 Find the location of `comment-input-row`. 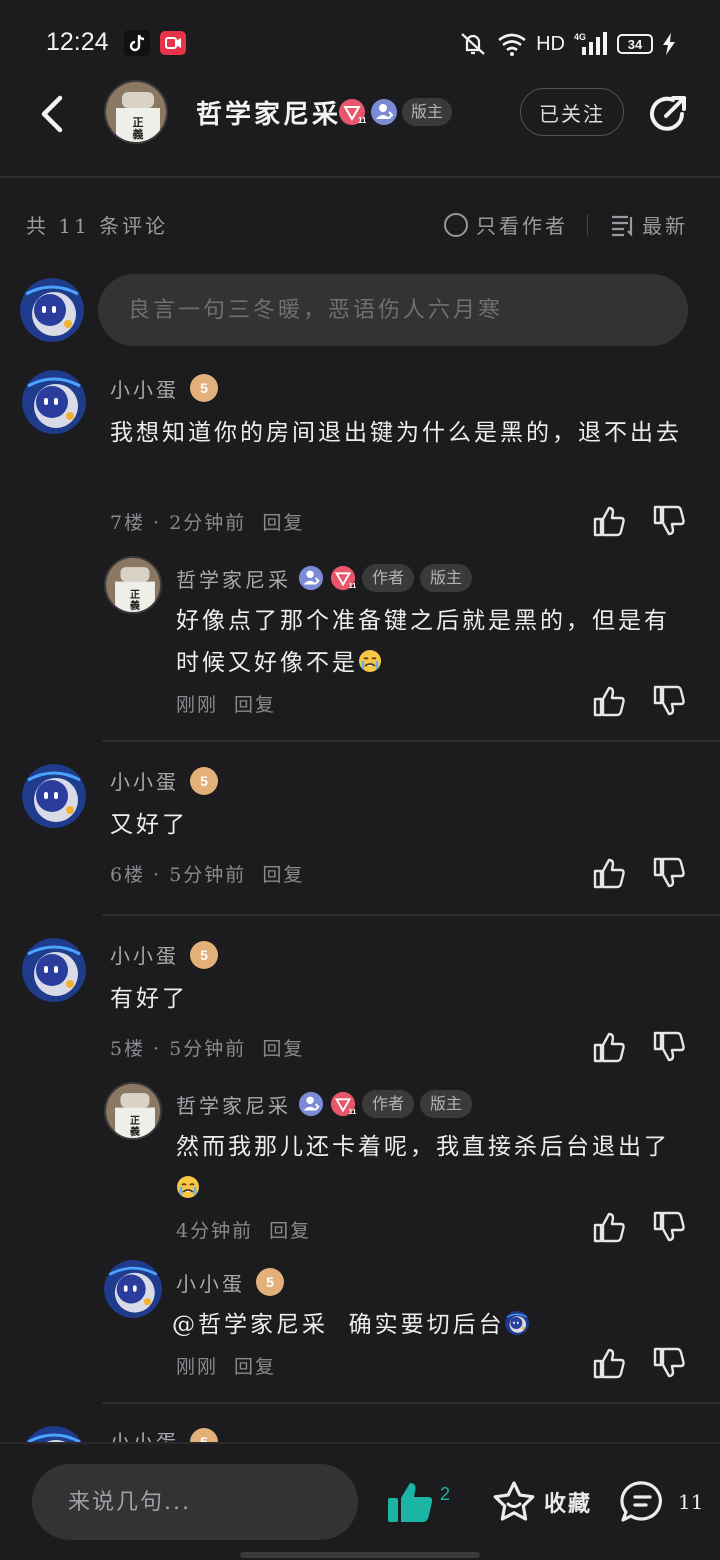

comment-input-row is located at coordinates (360, 311).